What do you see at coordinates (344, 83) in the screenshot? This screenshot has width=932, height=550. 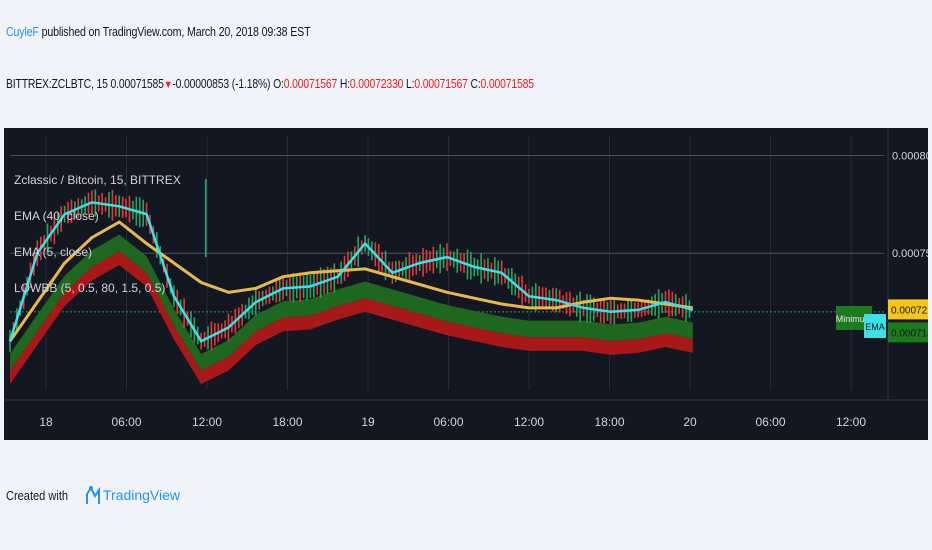 I see `high-label: H:` at bounding box center [344, 83].